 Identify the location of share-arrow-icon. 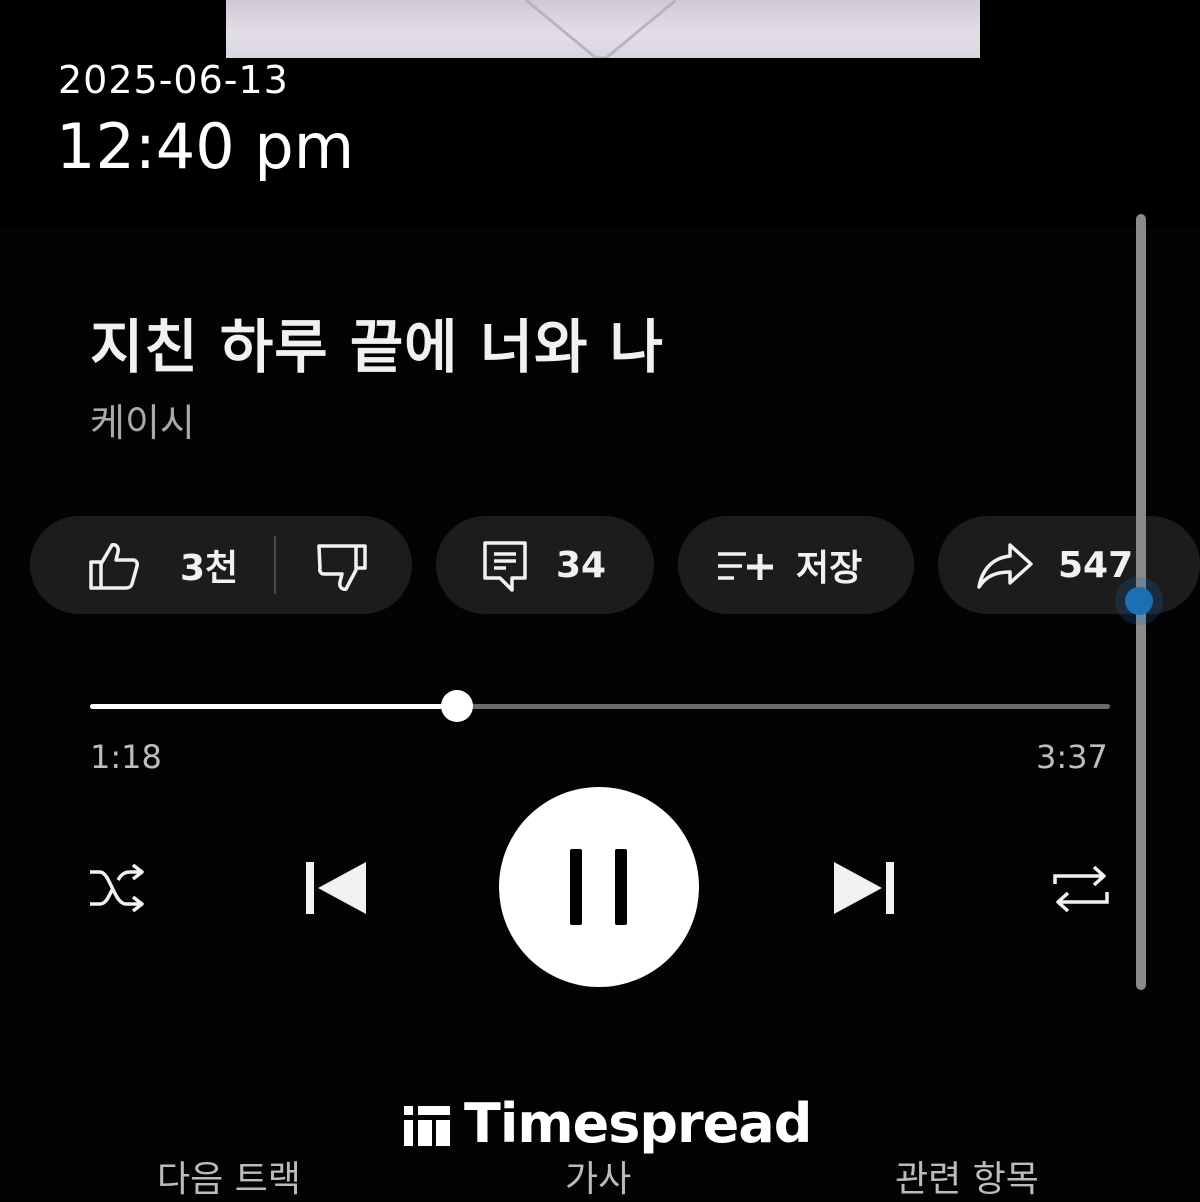
(1005, 568).